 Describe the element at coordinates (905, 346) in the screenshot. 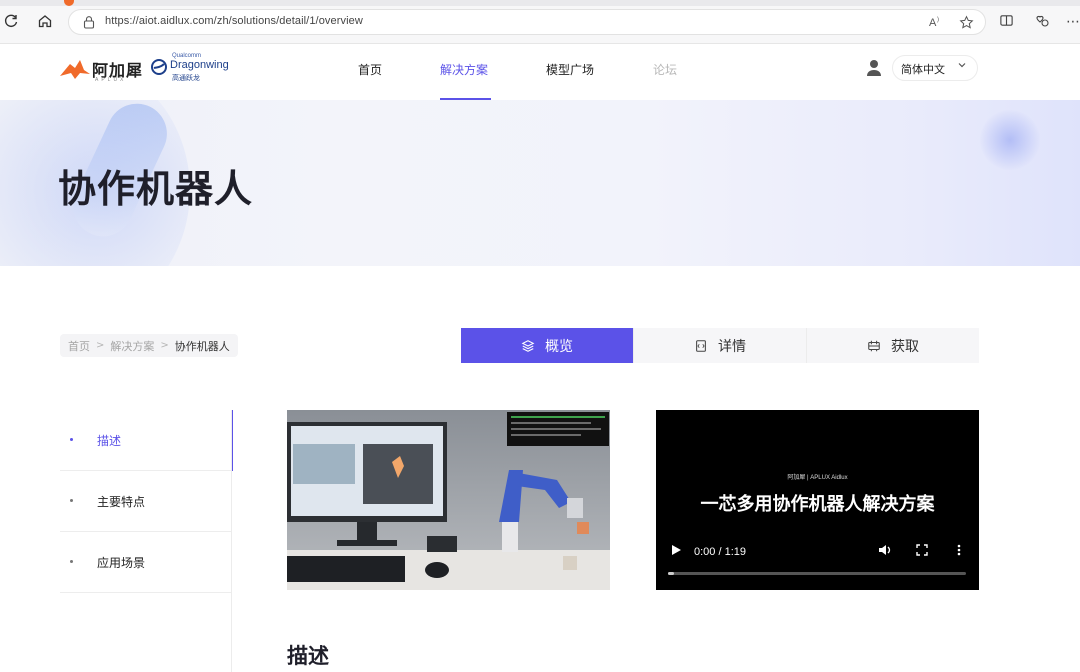

I see `tab-get-label: 获取` at that location.